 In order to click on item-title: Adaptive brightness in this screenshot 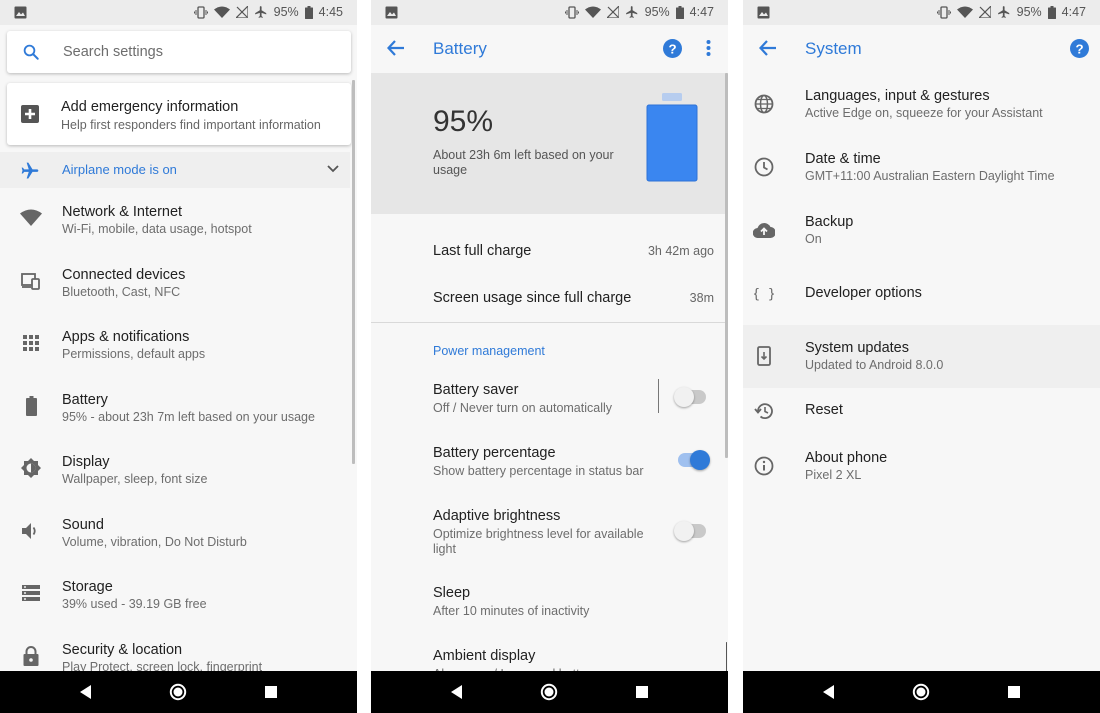, I will do `click(497, 516)`.